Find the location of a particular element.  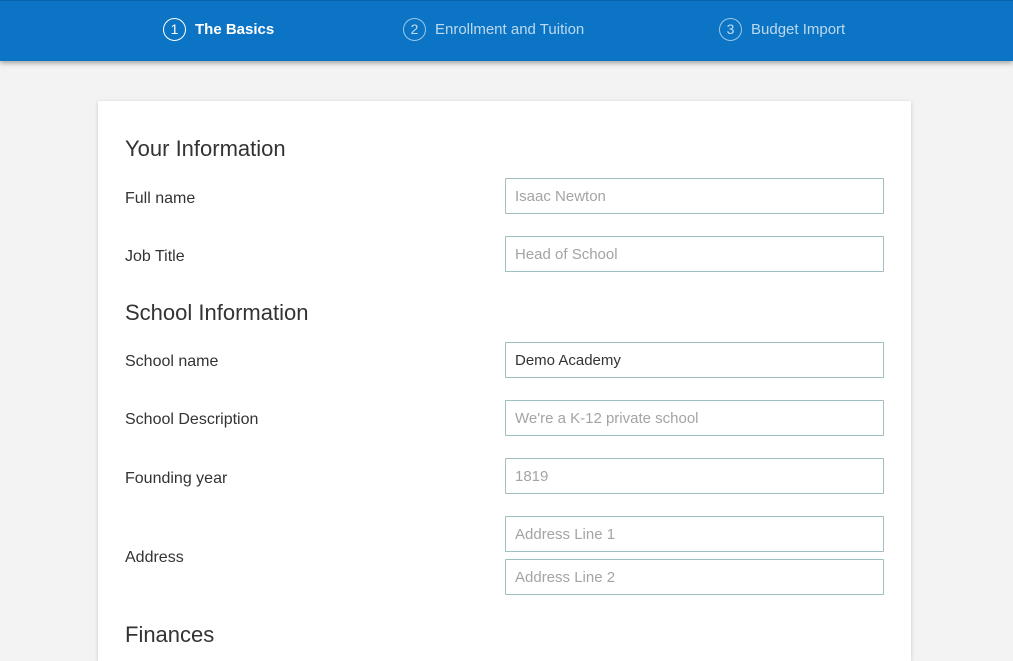

step-number-circle: 2 is located at coordinates (414, 29).